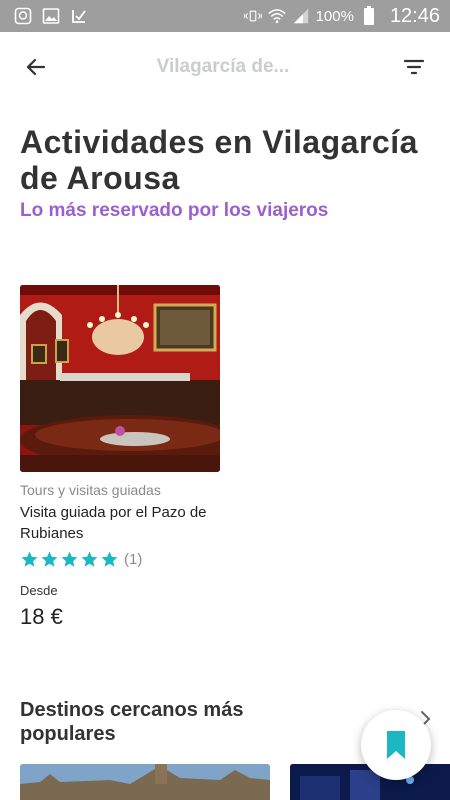 This screenshot has height=800, width=450. I want to click on arrow-left-icon, so click(36, 67).